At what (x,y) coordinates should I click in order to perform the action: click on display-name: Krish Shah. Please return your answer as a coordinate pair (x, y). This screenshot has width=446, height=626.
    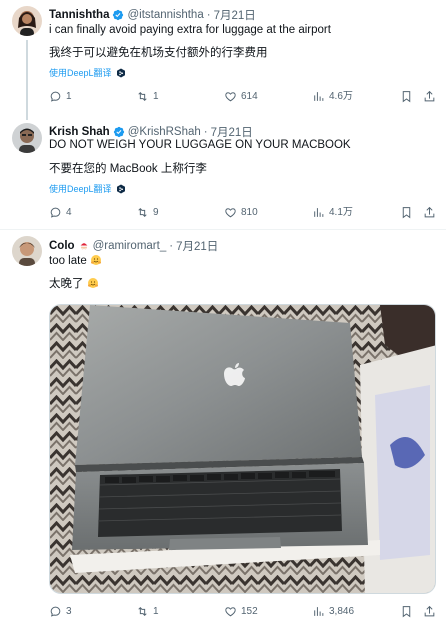
    Looking at the image, I should click on (79, 132).